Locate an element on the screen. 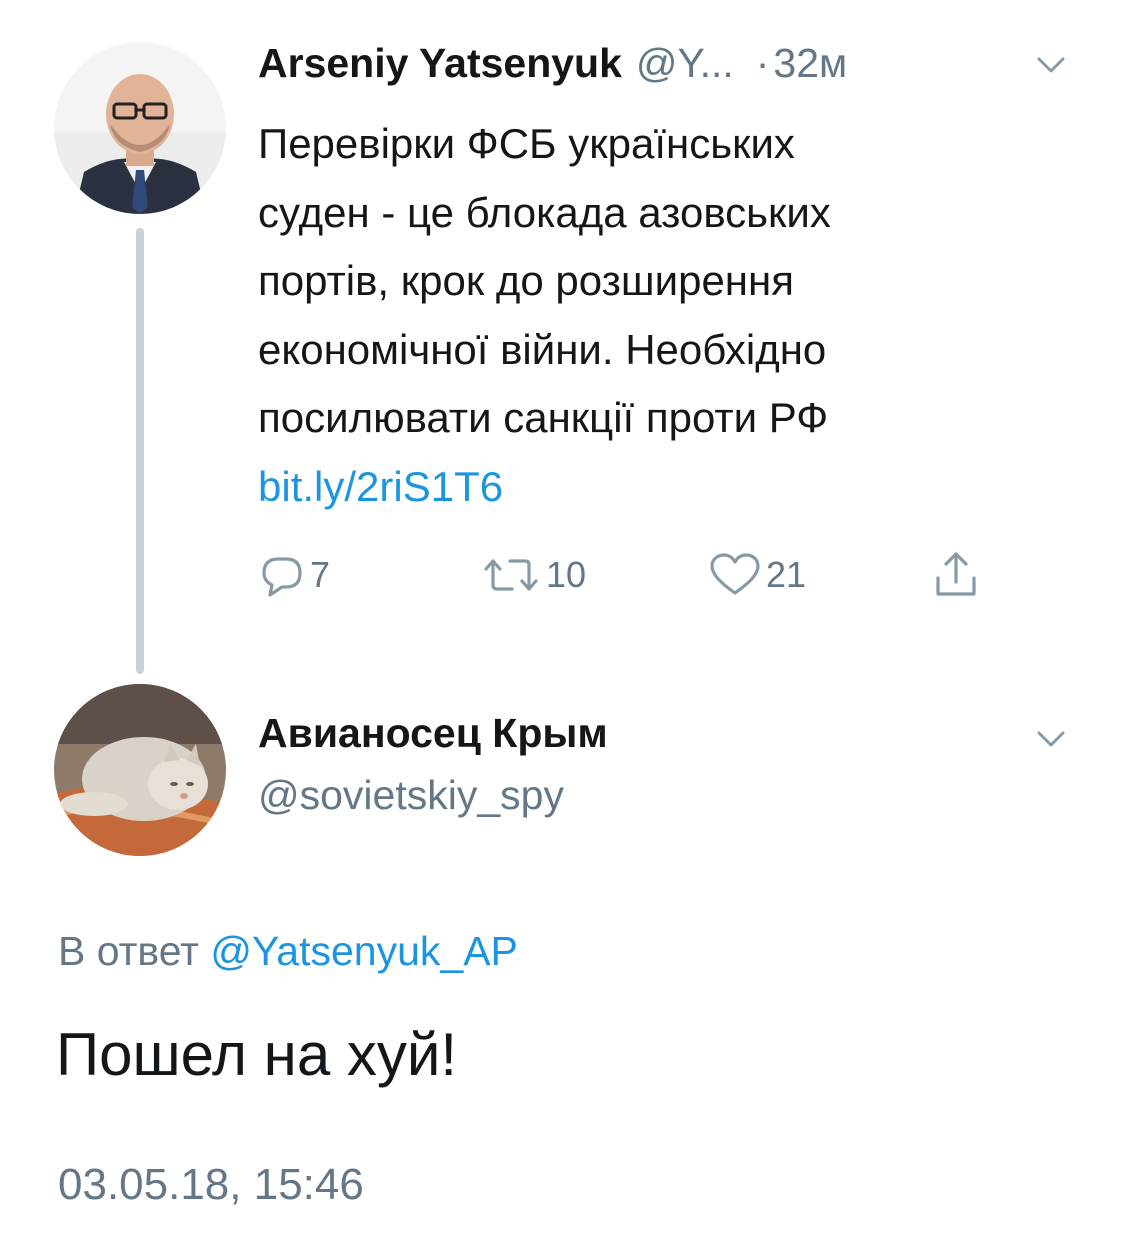  reply-author-name: Авианосец Крым is located at coordinates (433, 733).